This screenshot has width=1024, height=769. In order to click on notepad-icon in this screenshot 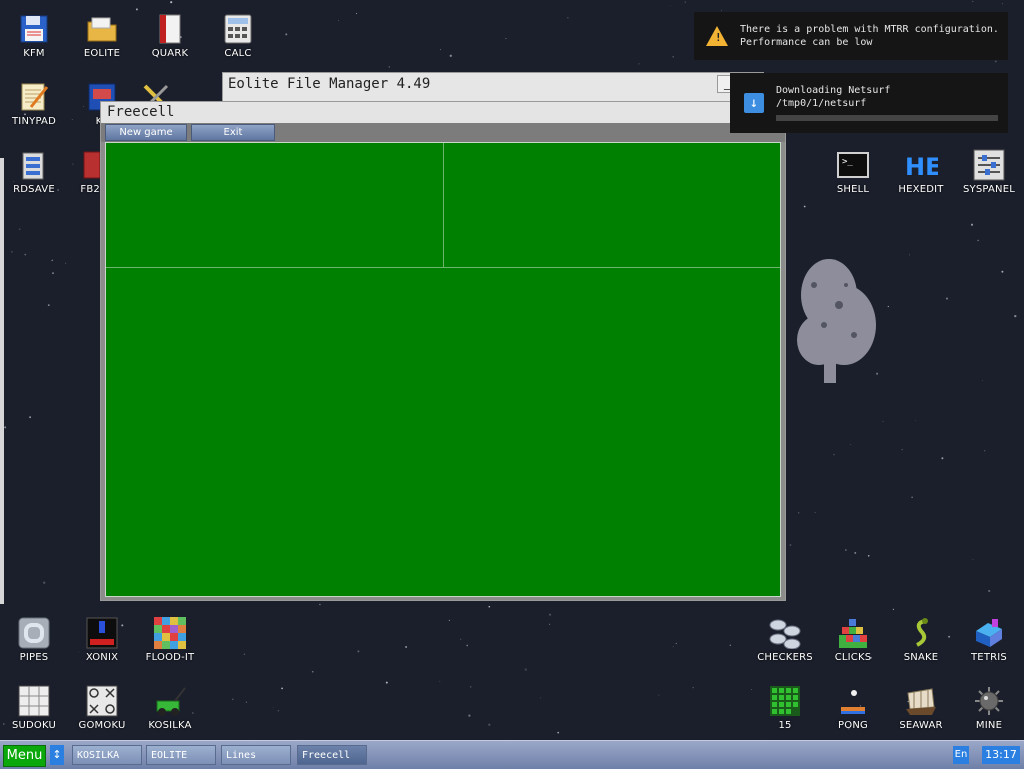, I will do `click(34, 97)`.